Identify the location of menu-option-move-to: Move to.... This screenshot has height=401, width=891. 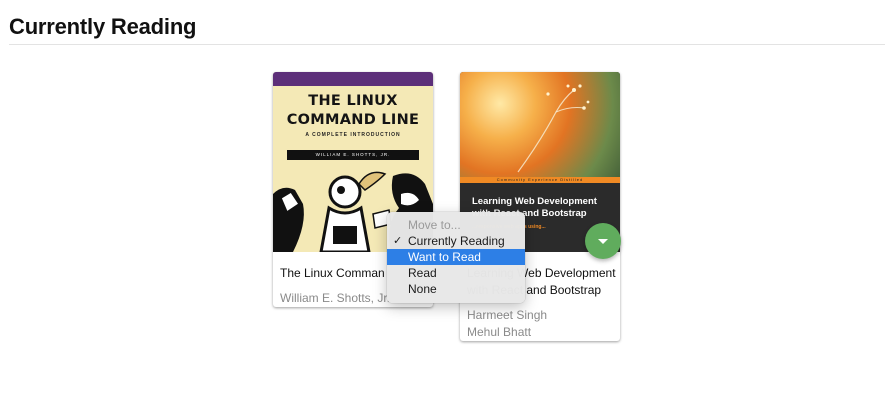
(456, 225).